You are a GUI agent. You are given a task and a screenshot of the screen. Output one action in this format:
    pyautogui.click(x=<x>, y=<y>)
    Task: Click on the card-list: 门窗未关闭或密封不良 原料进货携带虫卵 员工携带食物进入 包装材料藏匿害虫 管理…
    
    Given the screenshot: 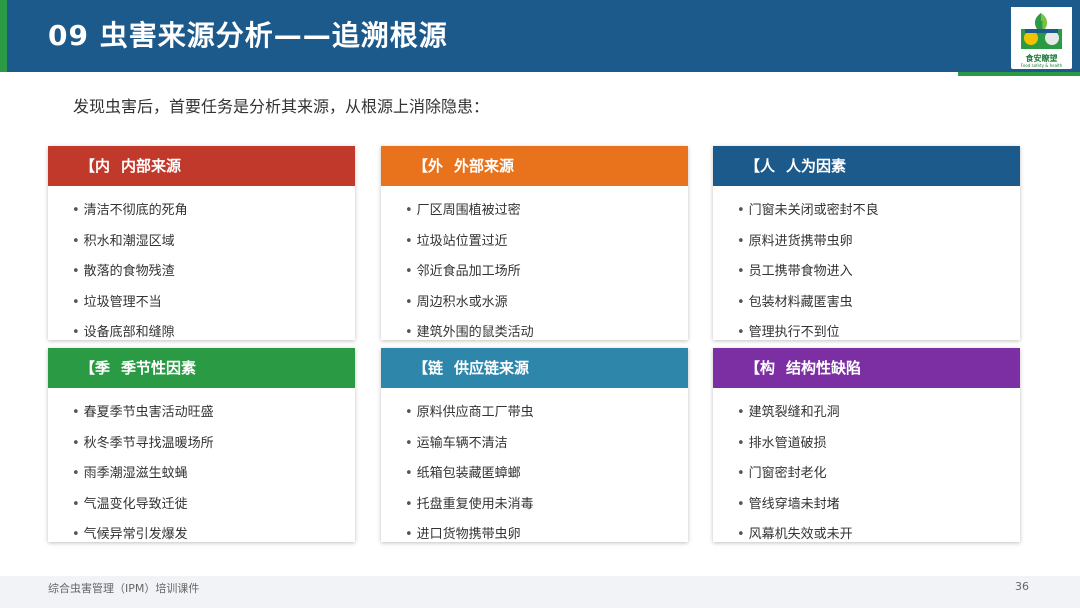 What is the action you would take?
    pyautogui.click(x=808, y=271)
    